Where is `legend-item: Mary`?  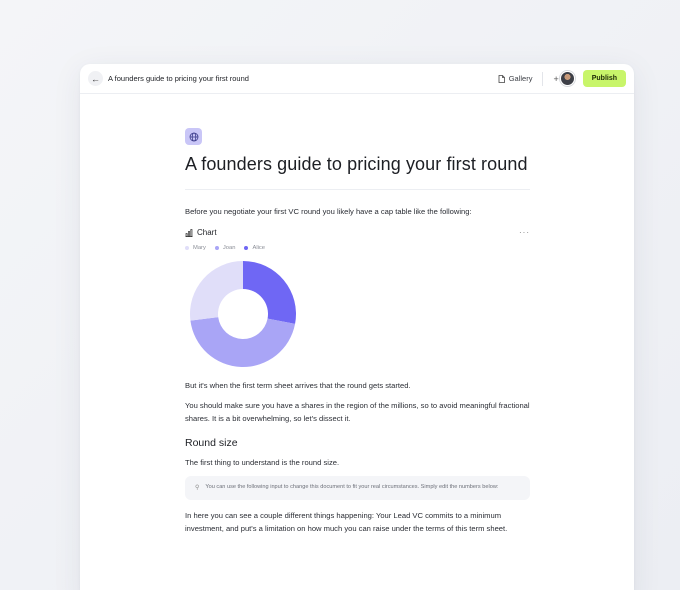 legend-item: Mary is located at coordinates (195, 248).